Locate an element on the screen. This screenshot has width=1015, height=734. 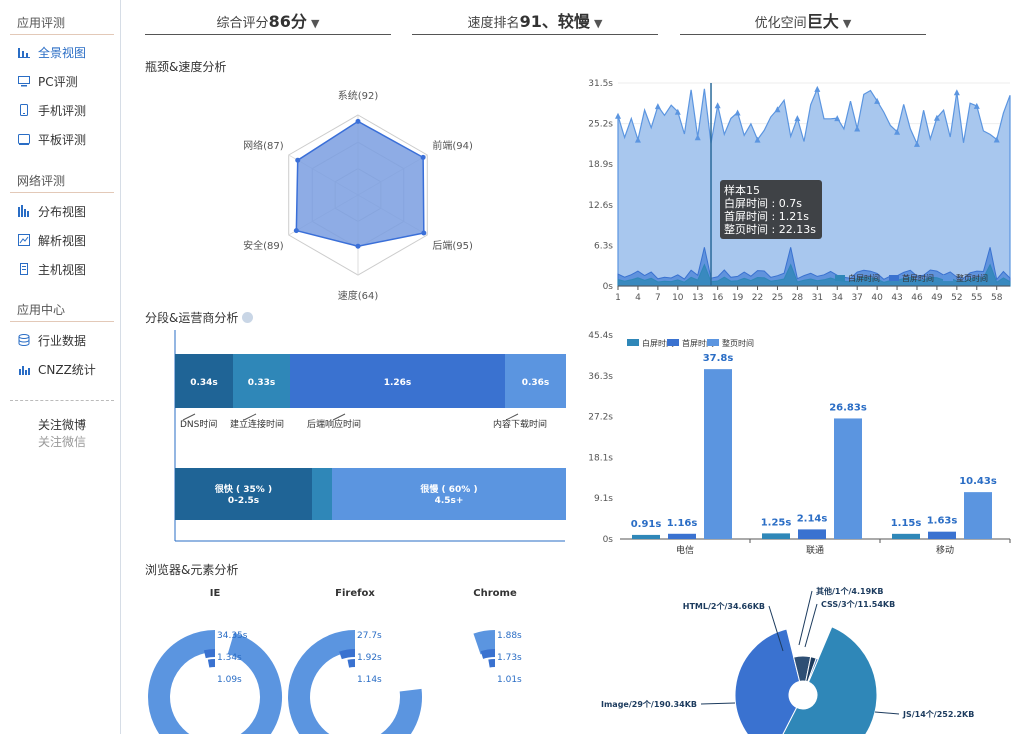
y-tick-label: 9.1s is located at coordinates (603, 499).